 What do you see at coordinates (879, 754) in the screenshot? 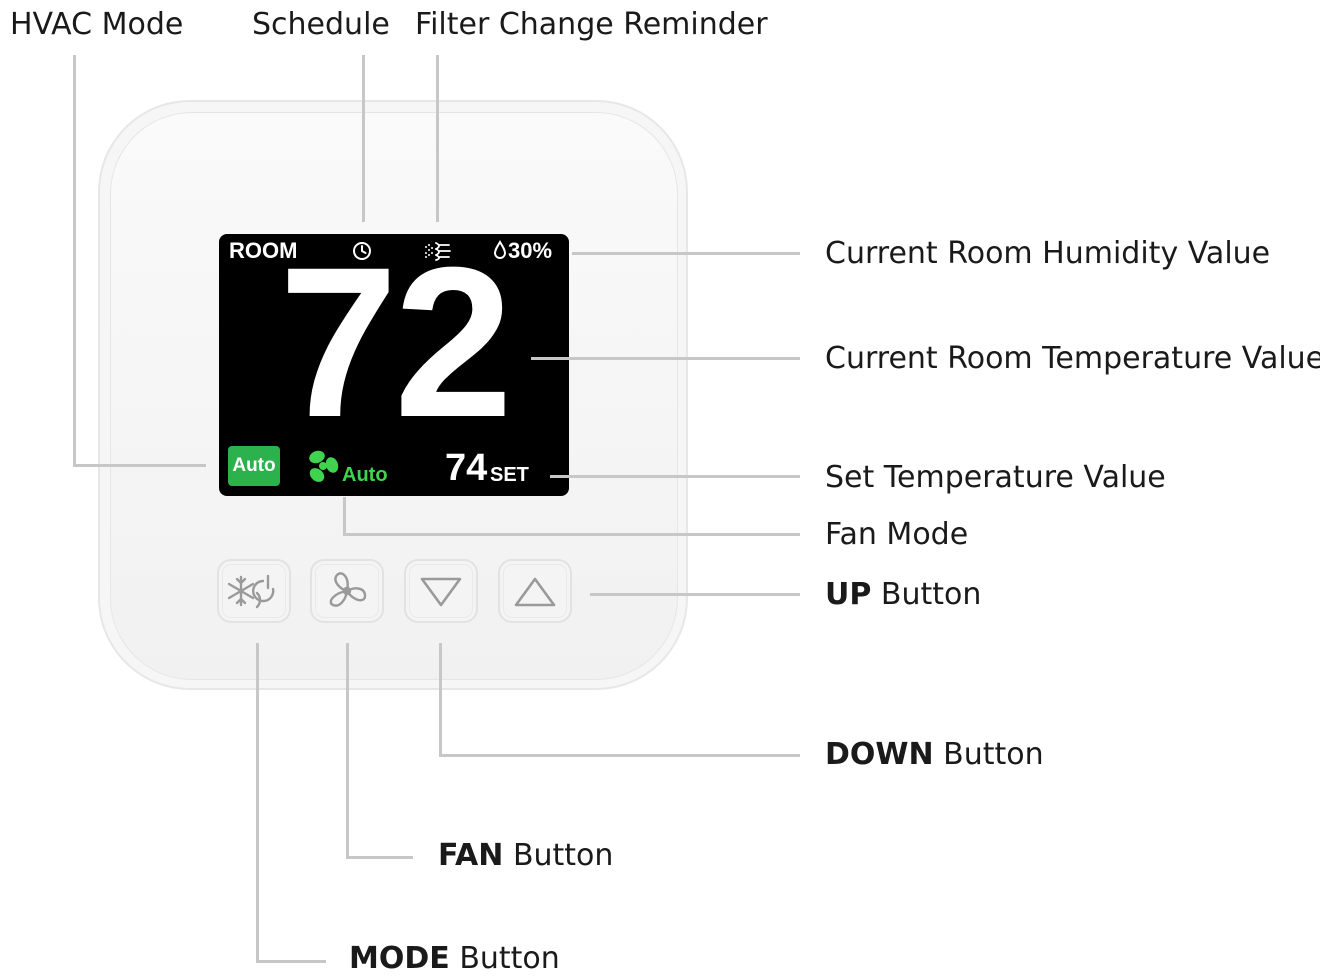
I see `down-callout-bold: DOWN` at bounding box center [879, 754].